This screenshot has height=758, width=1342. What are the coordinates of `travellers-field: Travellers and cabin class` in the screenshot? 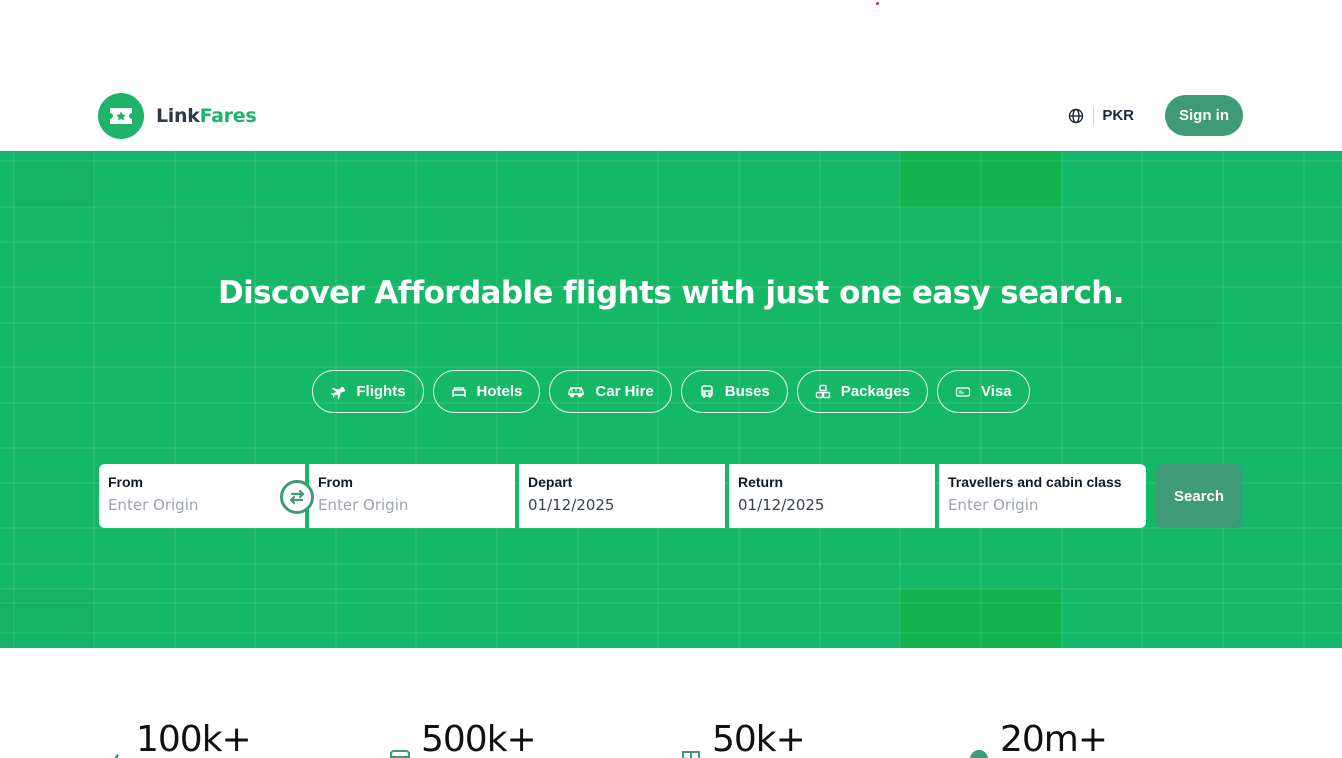 It's located at (1042, 496).